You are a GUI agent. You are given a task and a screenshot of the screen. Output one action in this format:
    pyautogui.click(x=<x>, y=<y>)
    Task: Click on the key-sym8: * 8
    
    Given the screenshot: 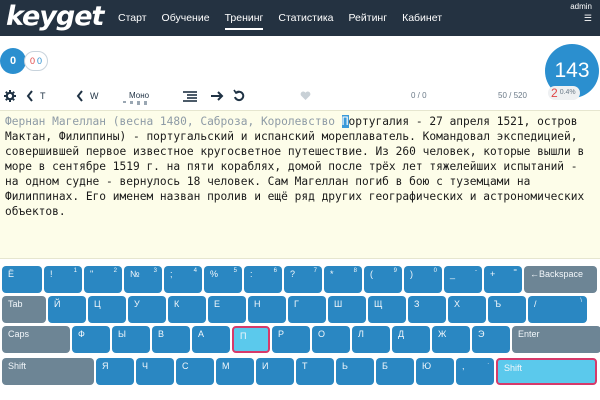 What is the action you would take?
    pyautogui.click(x=343, y=279)
    